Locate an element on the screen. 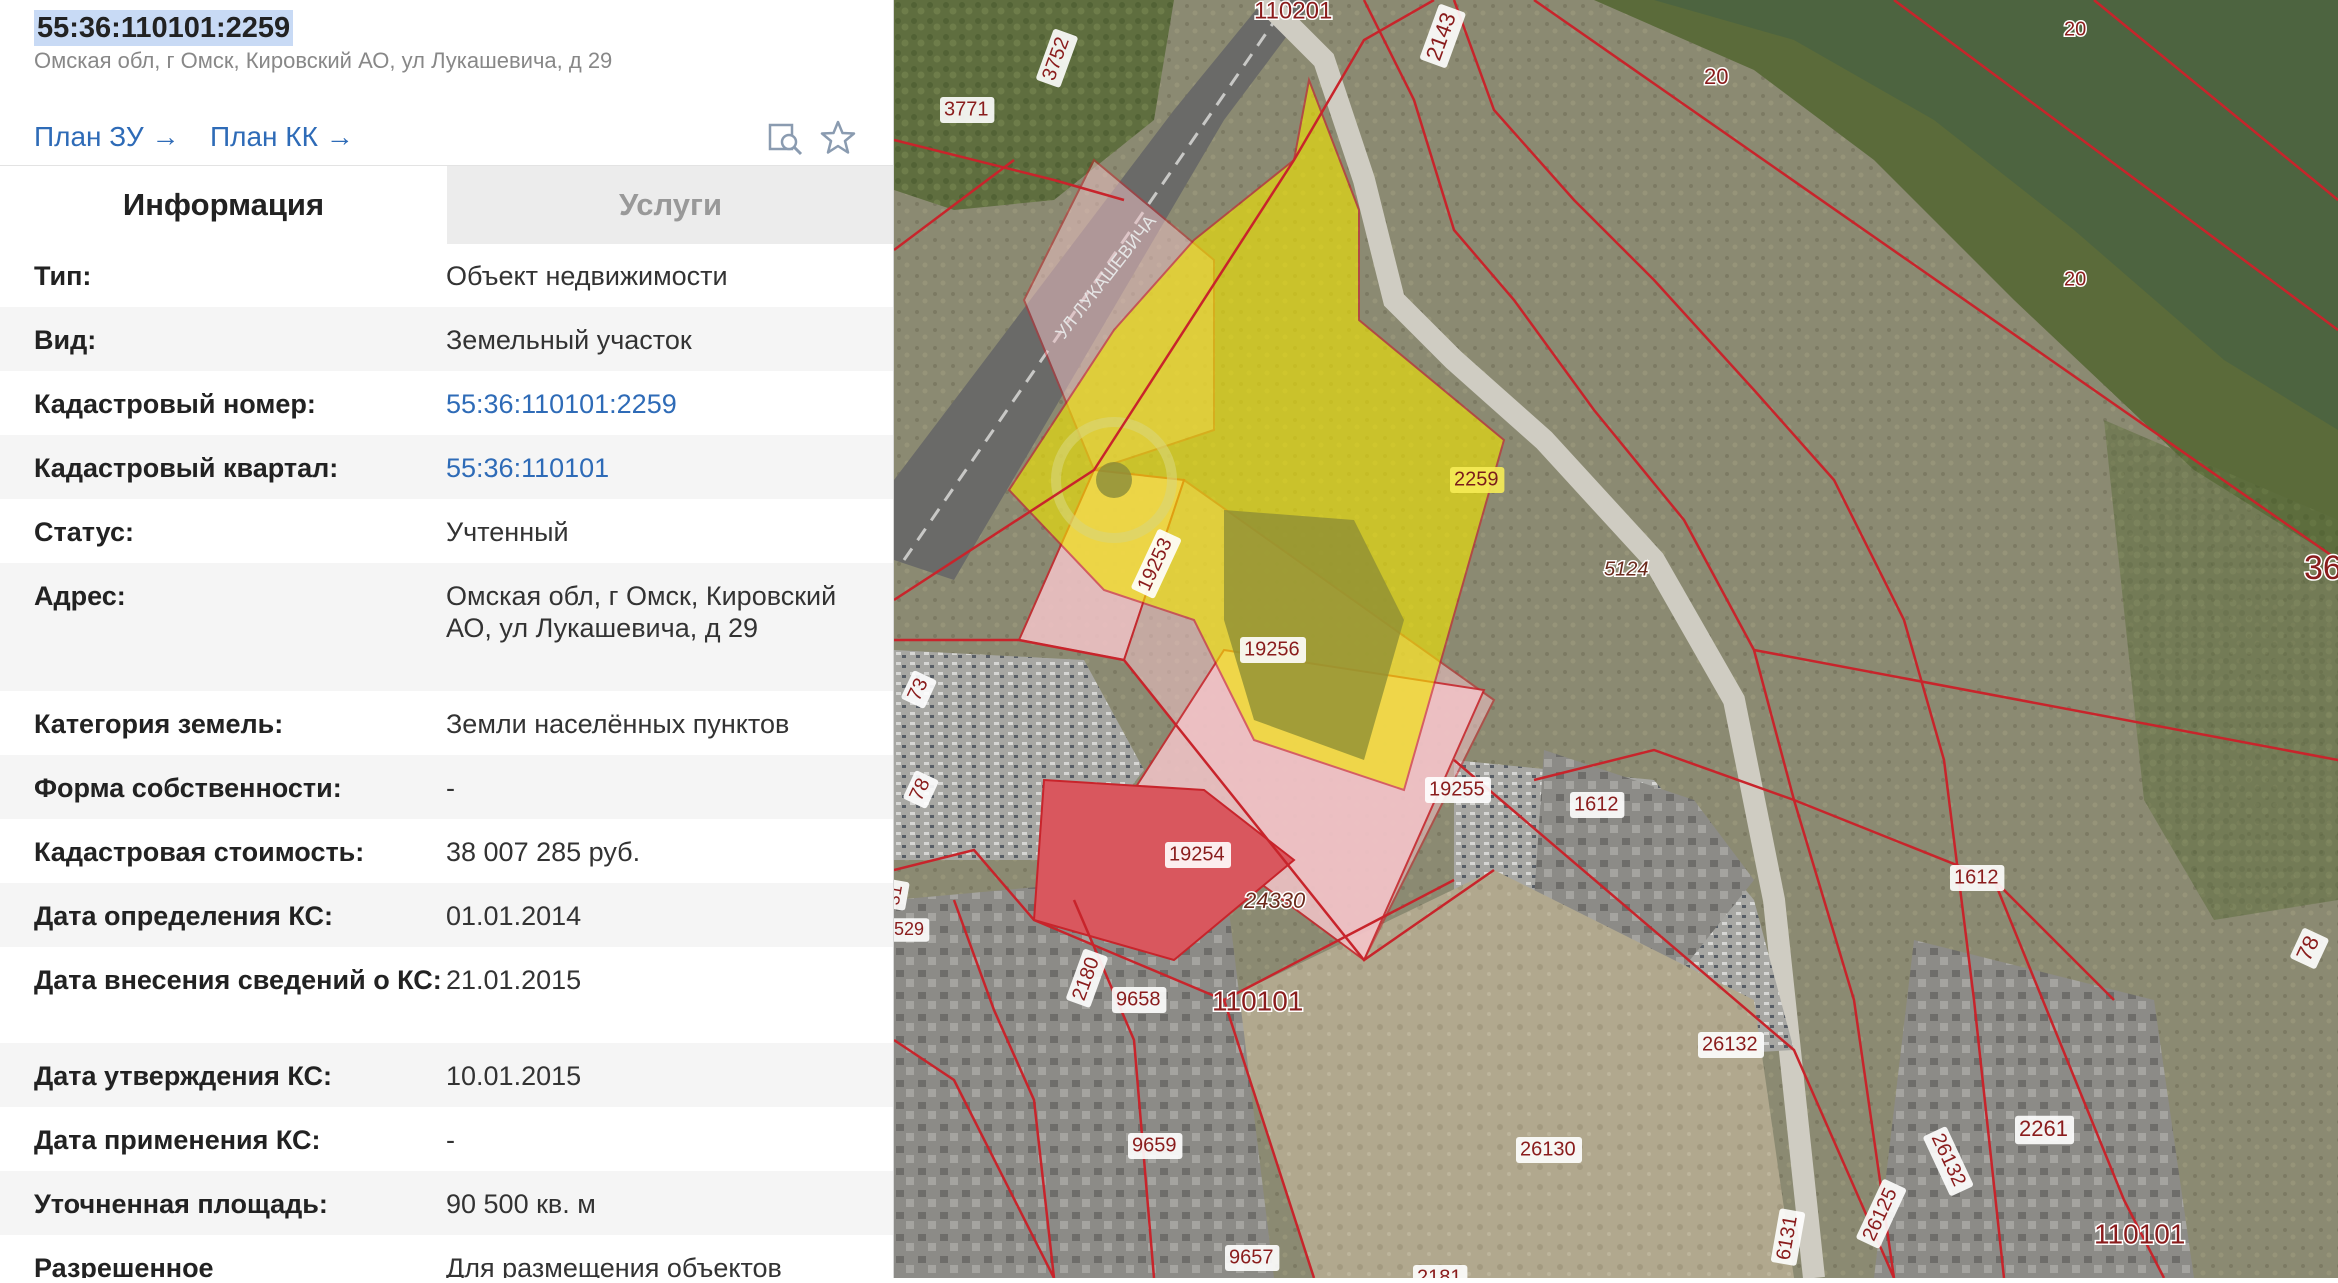  parcel-label-text: 19255 is located at coordinates (1457, 789).